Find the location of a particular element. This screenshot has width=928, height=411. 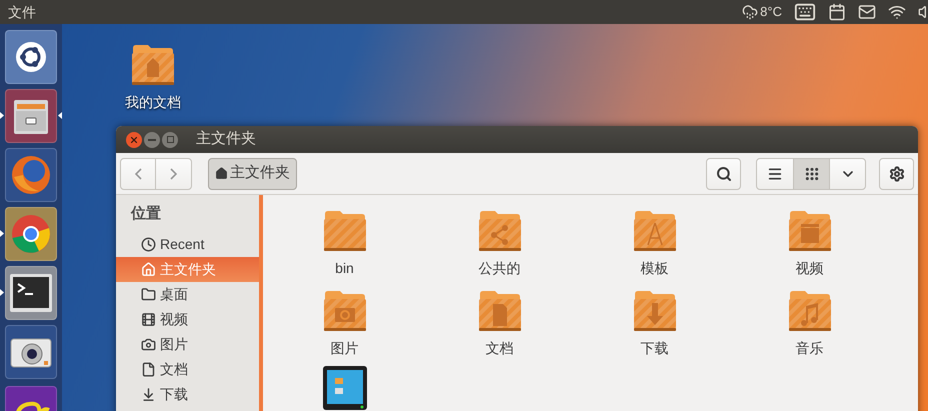

minimize-button is located at coordinates (152, 140).